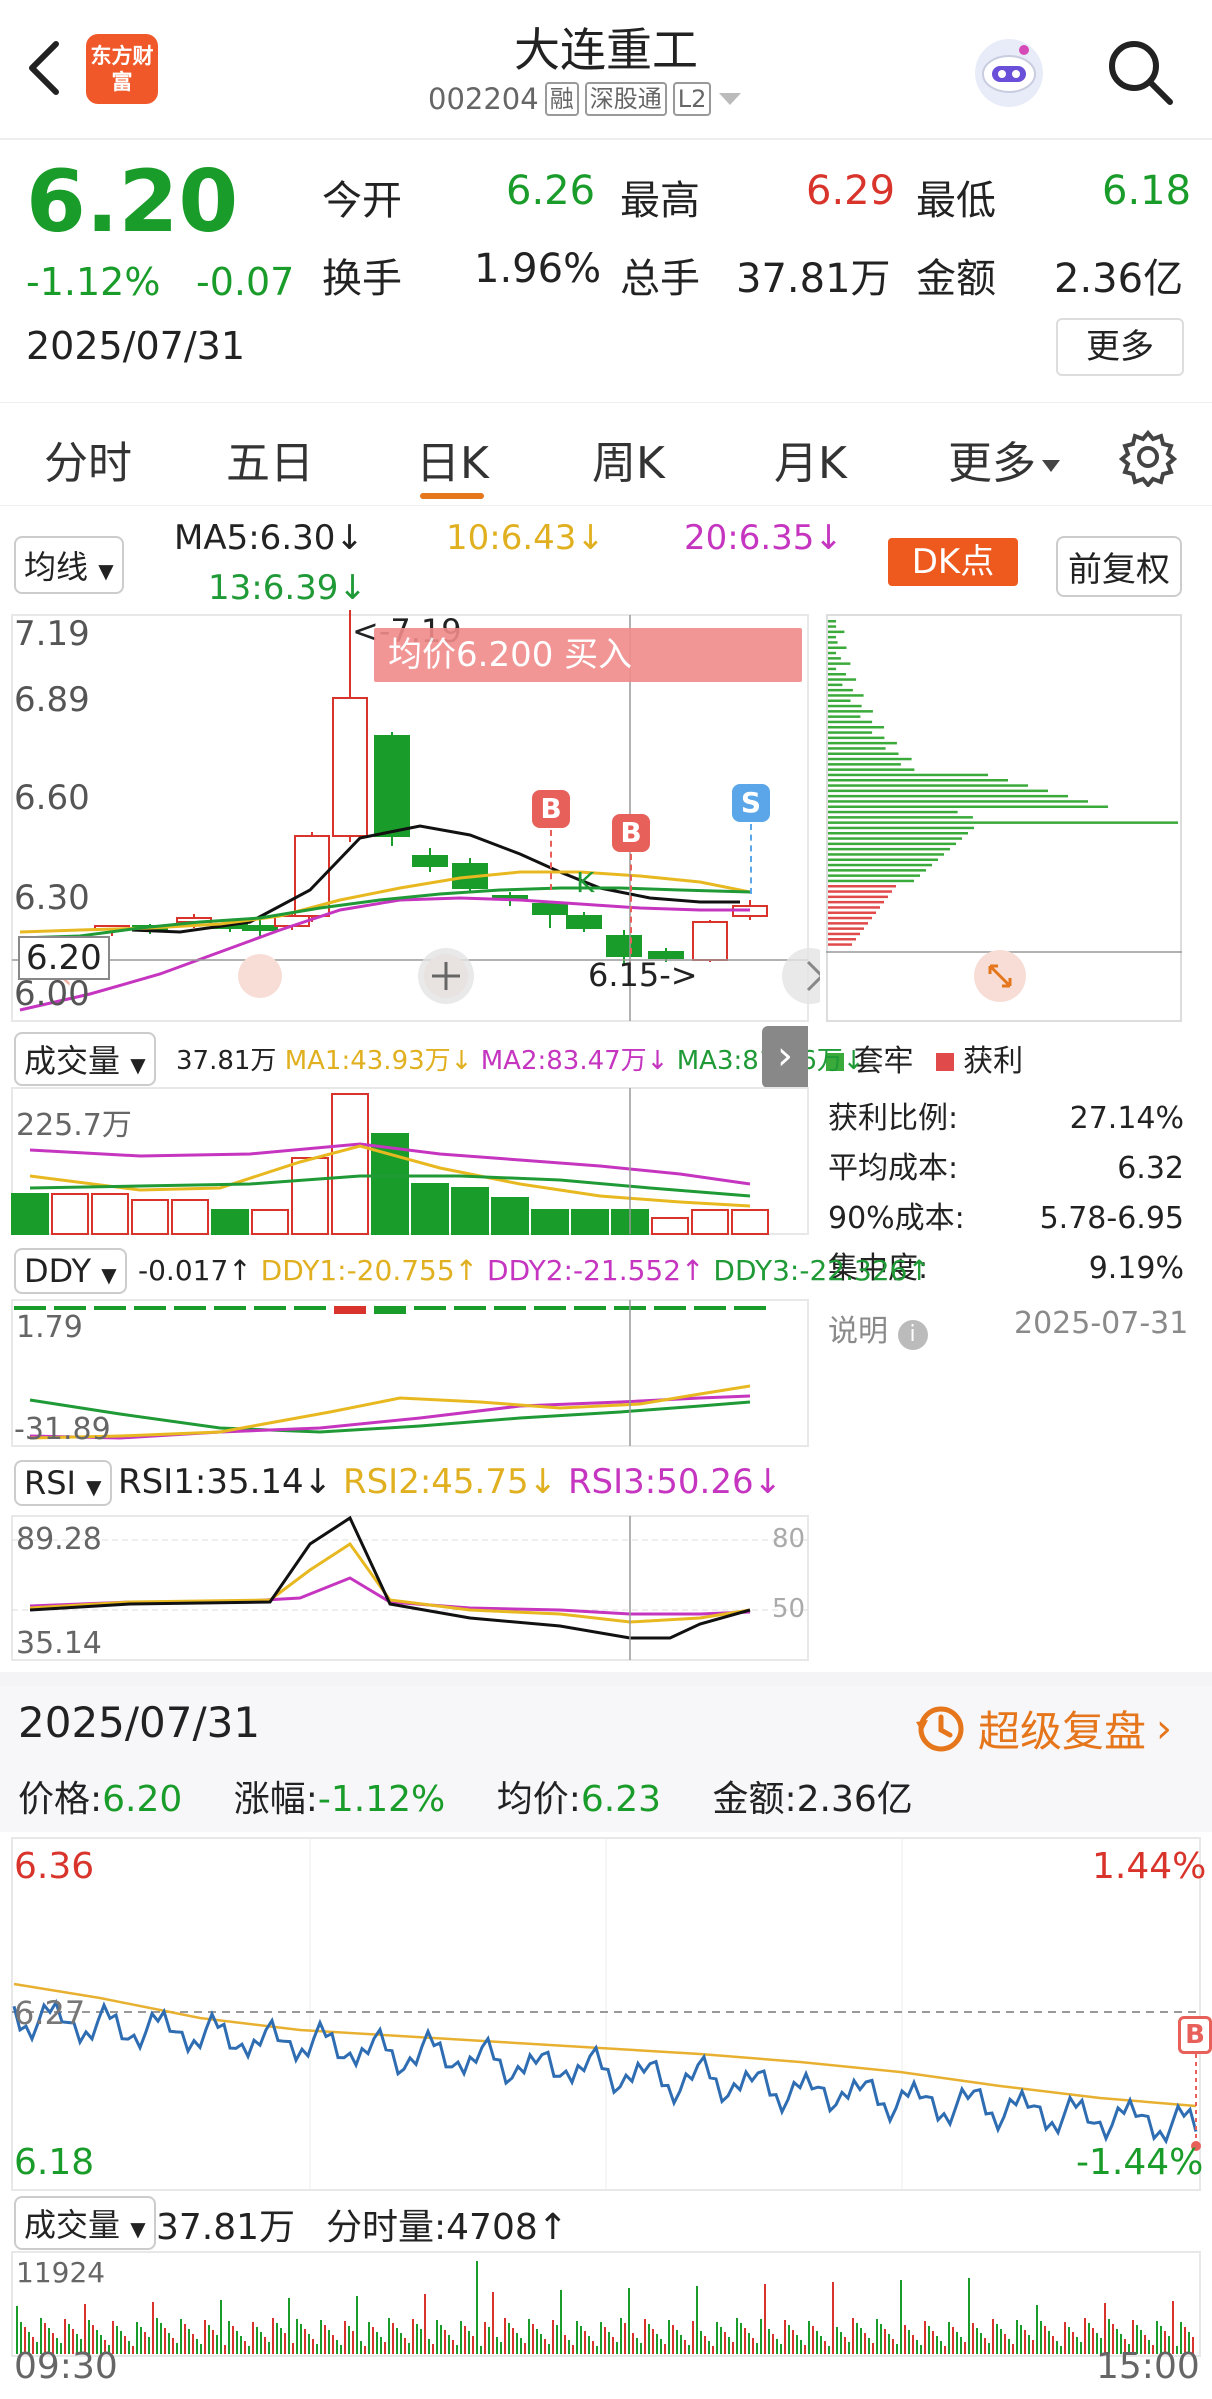 This screenshot has width=1212, height=2399. What do you see at coordinates (585, 99) in the screenshot?
I see `stock-code-line: 002204 融 深股通 L2` at bounding box center [585, 99].